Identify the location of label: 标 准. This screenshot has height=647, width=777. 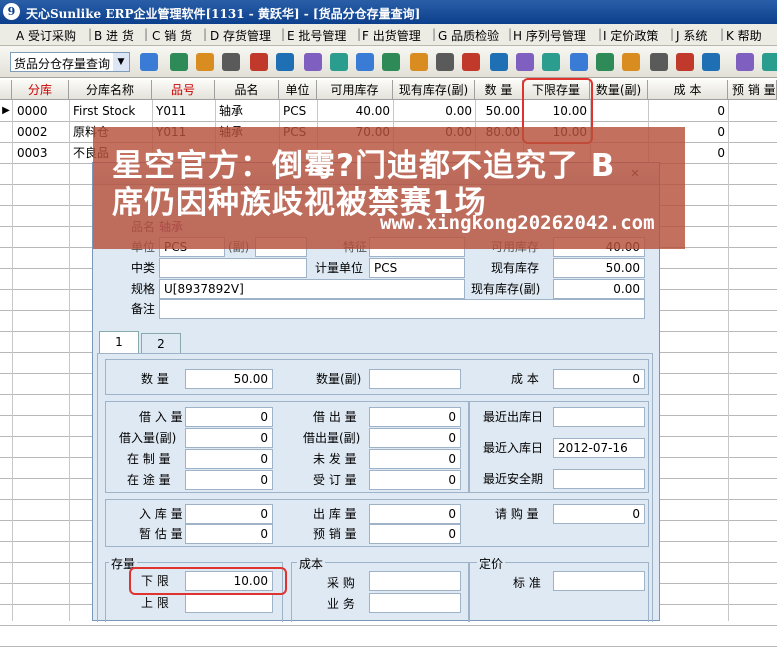
(527, 583).